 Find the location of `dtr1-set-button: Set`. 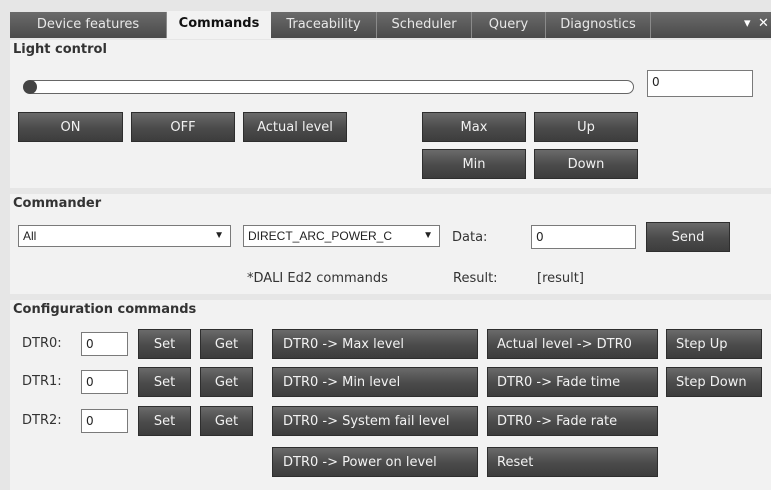

dtr1-set-button: Set is located at coordinates (164, 382).